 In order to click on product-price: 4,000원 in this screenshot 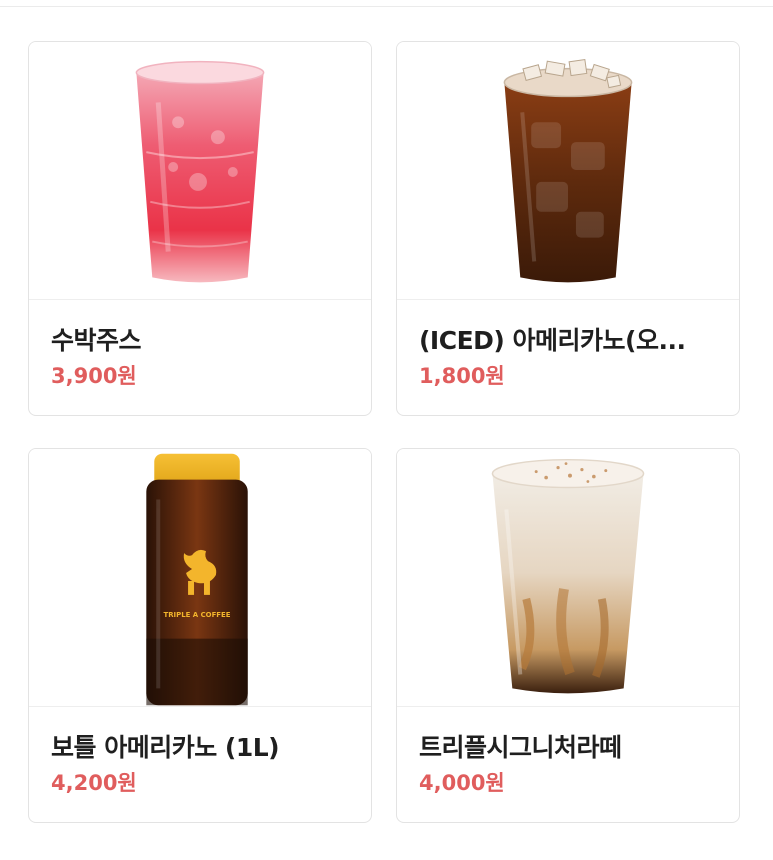, I will do `click(462, 783)`.